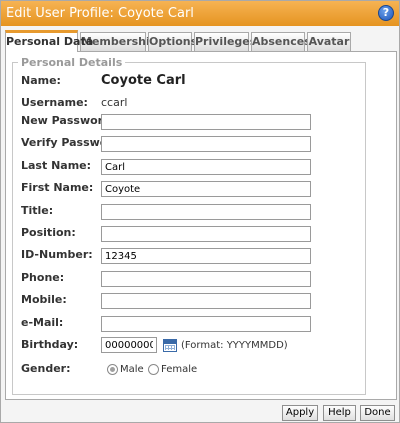 This screenshot has height=423, width=400. Describe the element at coordinates (179, 369) in the screenshot. I see `gender-female-label: Female` at that location.